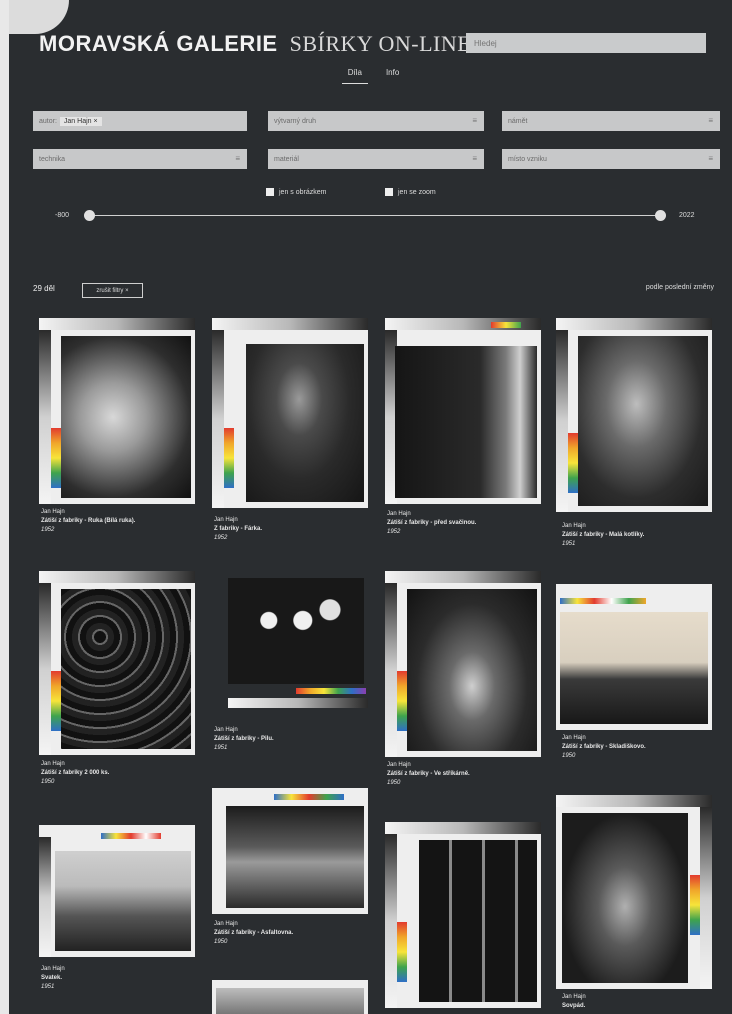 Image resolution: width=732 pixels, height=1014 pixels. What do you see at coordinates (660, 215) in the screenshot?
I see `year-range-handle-max` at bounding box center [660, 215].